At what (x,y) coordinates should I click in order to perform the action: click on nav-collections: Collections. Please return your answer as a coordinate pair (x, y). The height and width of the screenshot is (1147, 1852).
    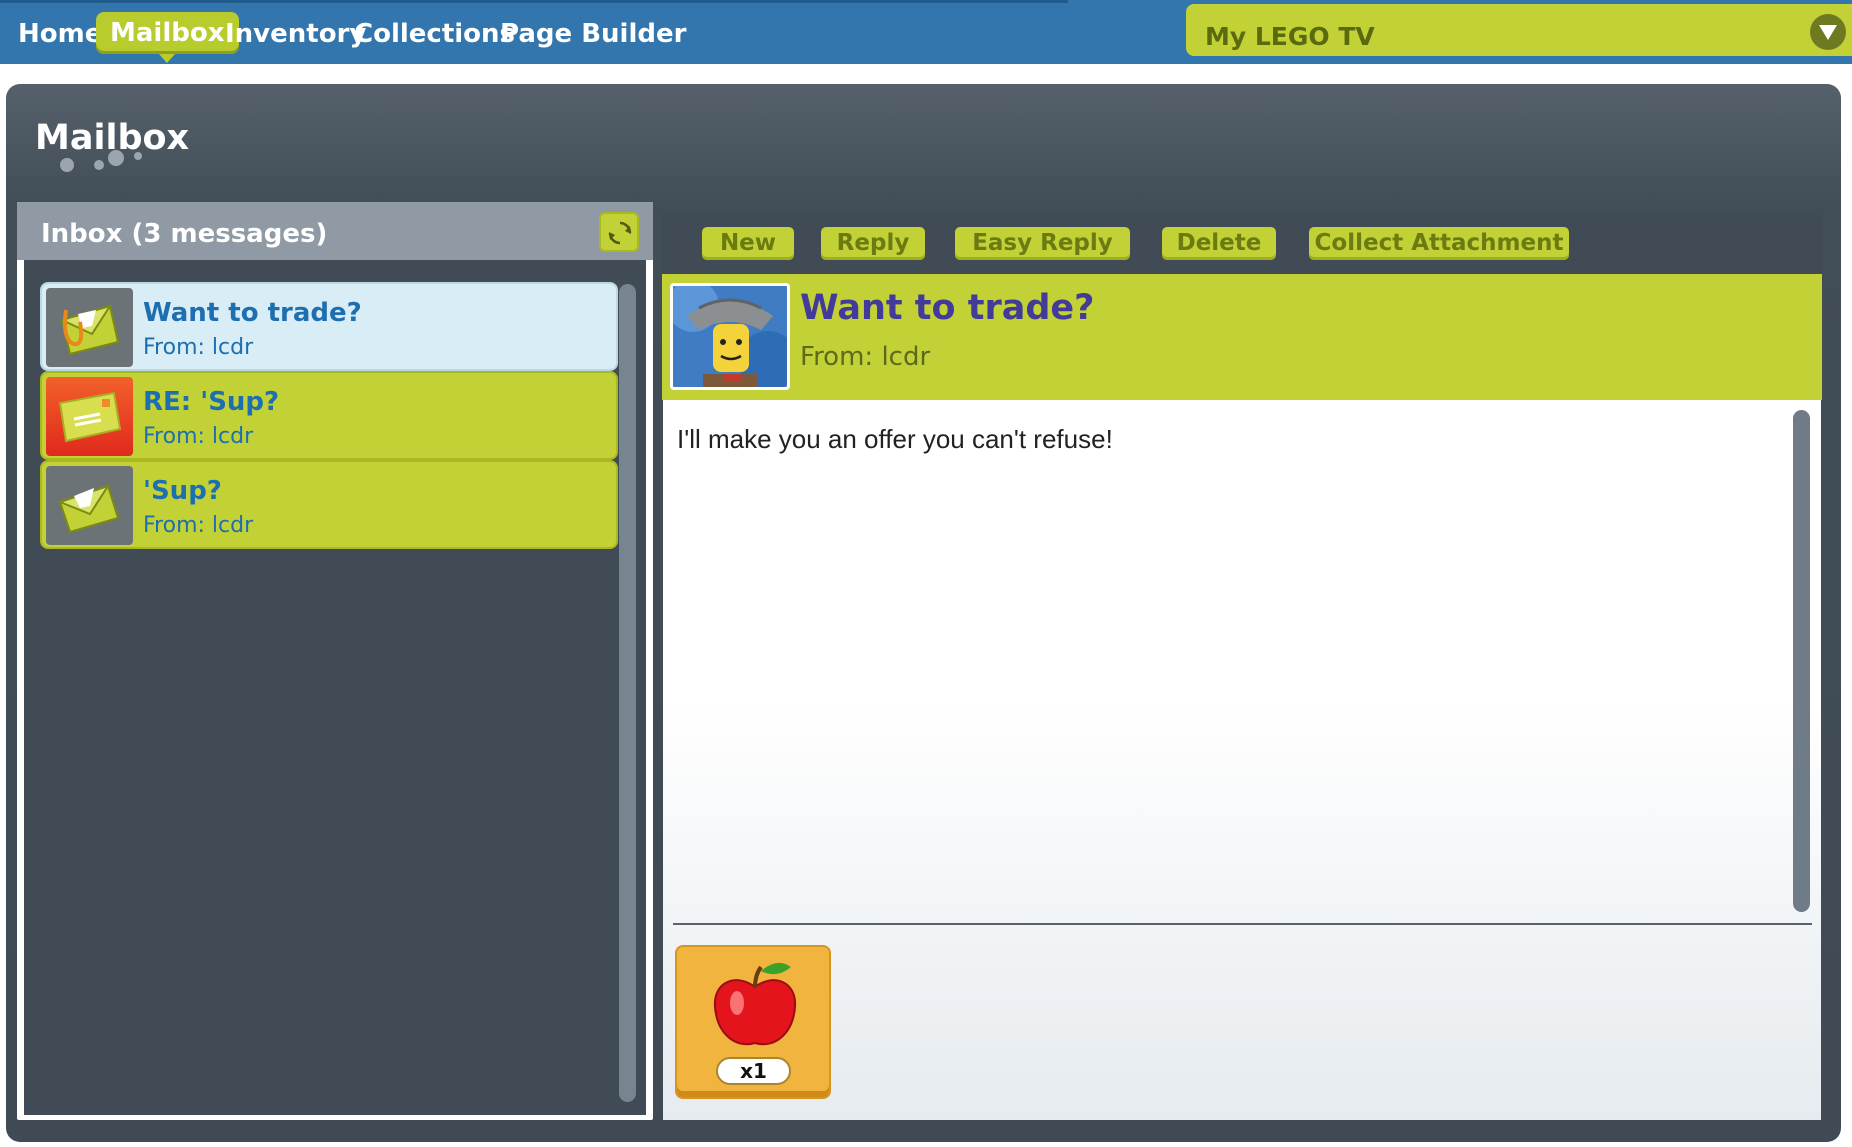
    Looking at the image, I should click on (434, 34).